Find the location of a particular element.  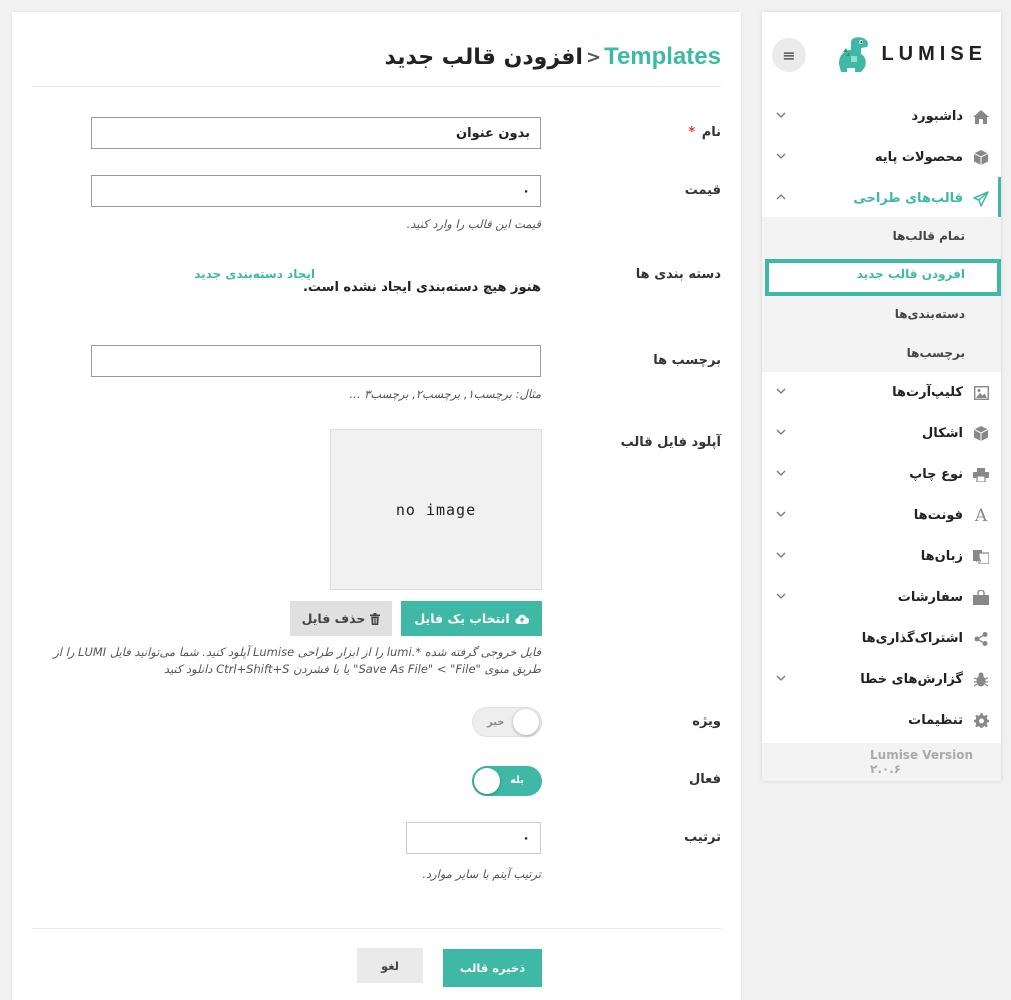

featured-toggle-text: خیر is located at coordinates (496, 722).